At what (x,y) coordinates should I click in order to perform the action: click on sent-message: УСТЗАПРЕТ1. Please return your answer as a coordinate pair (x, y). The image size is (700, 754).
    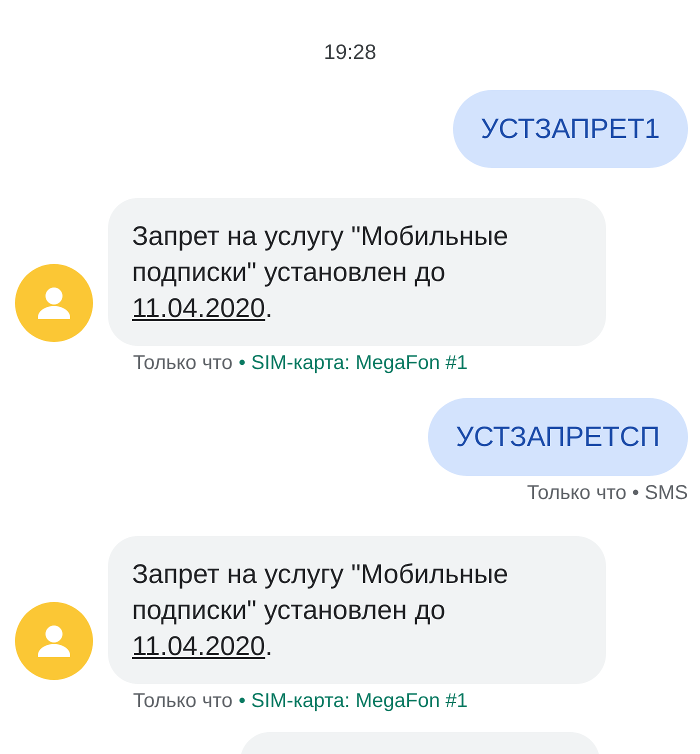
    Looking at the image, I should click on (570, 129).